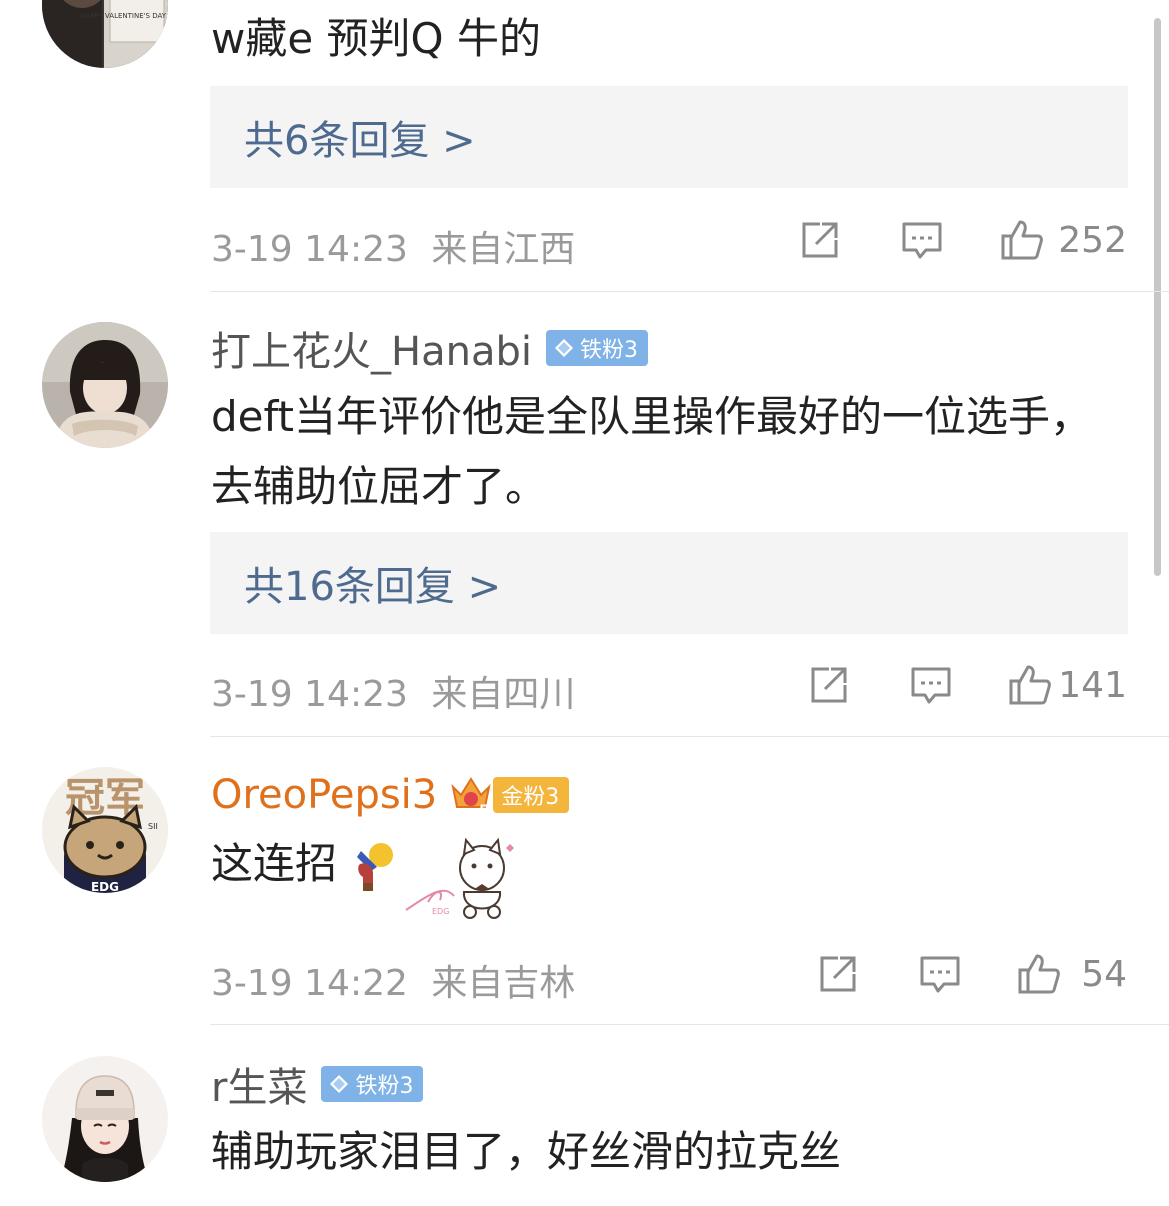 Image resolution: width=1169 pixels, height=1206 pixels. I want to click on comment-body: deft当年评价他是全队里操作最好的一位选手，去辅助位屈才了。, so click(652, 451).